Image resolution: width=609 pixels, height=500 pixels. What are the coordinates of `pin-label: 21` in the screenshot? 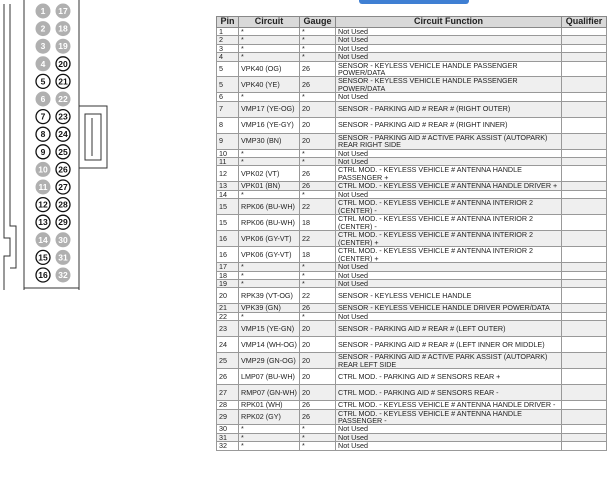 It's located at (63, 81).